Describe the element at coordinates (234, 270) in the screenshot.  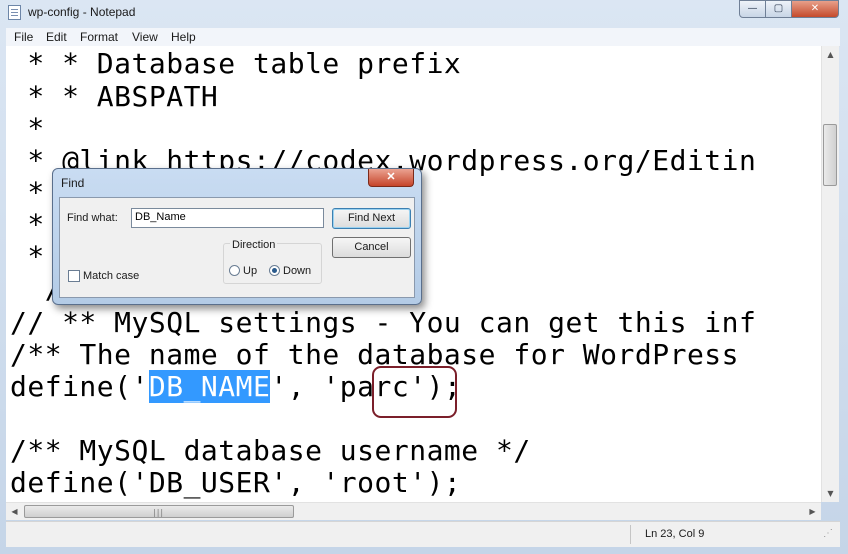
I see `direction-up-radio` at that location.